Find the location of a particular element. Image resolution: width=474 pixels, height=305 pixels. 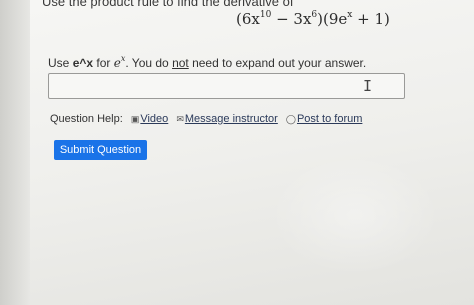

video-icon: ▣ is located at coordinates (135, 119).